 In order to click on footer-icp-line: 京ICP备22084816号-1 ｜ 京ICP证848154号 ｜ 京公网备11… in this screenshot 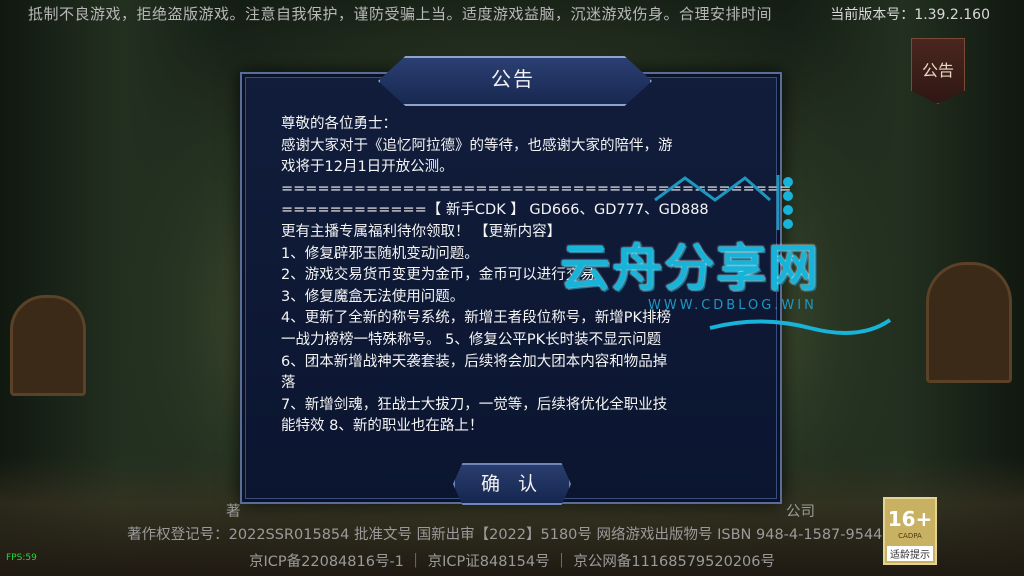, I will do `click(512, 562)`.